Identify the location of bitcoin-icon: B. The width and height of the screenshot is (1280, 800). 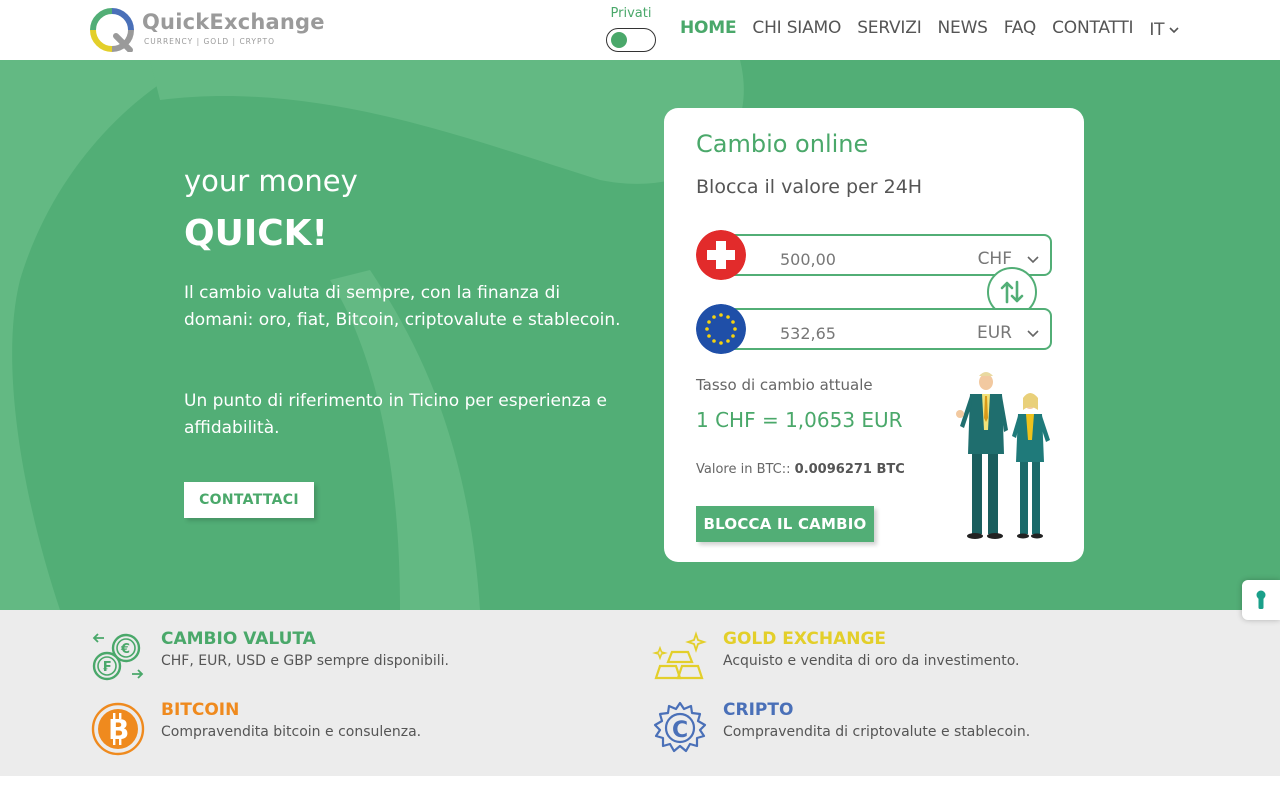
(118, 729).